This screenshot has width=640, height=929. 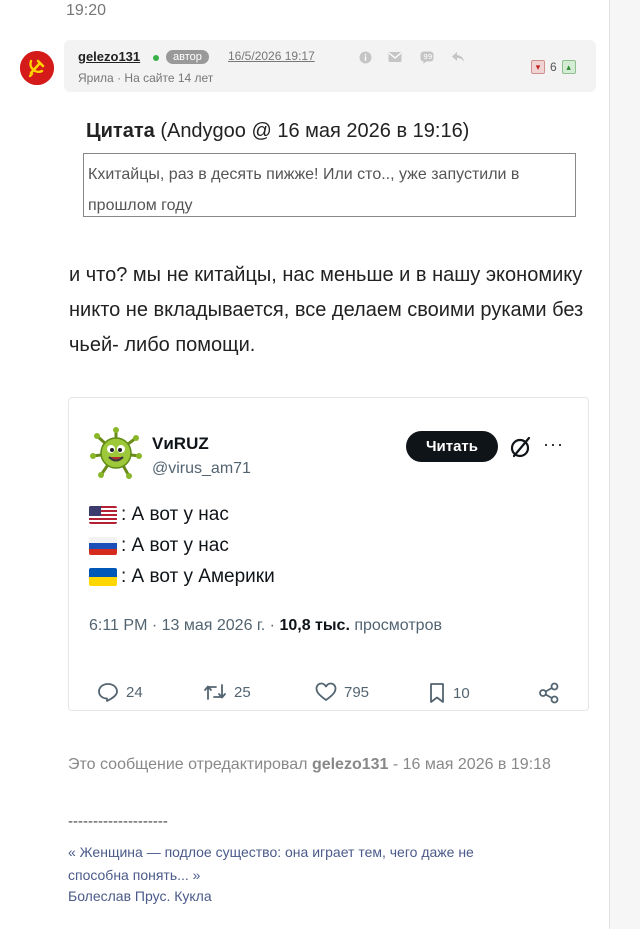 What do you see at coordinates (109, 56) in the screenshot?
I see `username-link: gelezo131` at bounding box center [109, 56].